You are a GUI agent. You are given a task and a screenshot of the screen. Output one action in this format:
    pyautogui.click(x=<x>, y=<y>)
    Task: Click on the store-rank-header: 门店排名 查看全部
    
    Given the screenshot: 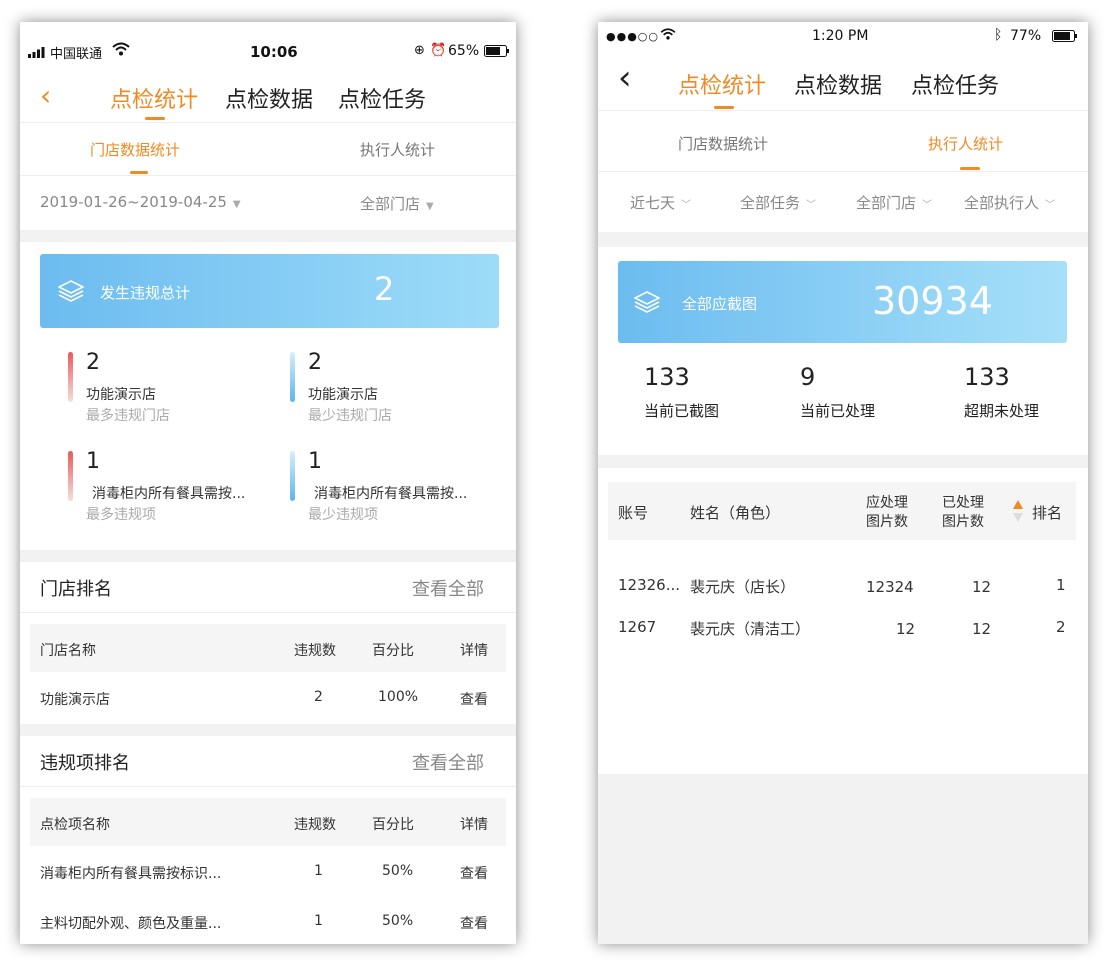 What is the action you would take?
    pyautogui.click(x=268, y=587)
    